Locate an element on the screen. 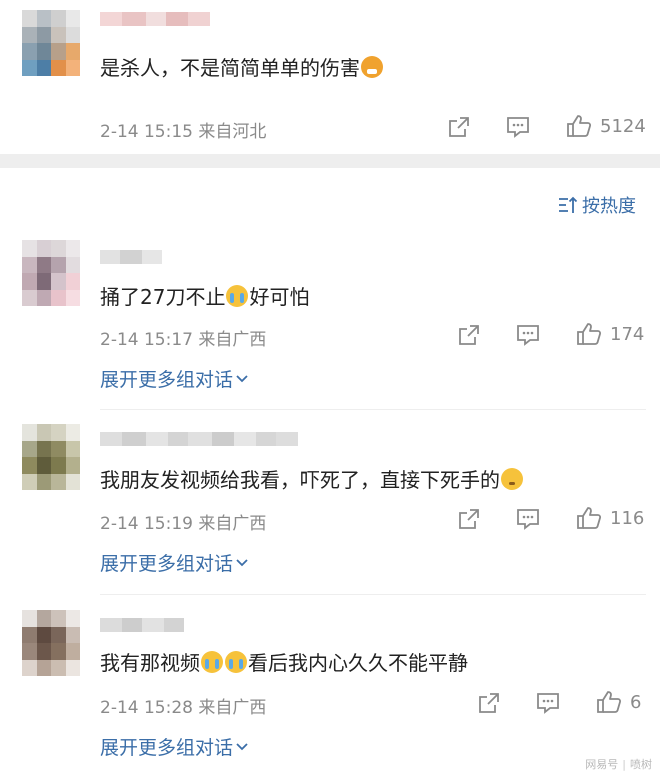 This screenshot has height=776, width=660. comment-text-part: 我有那视频 is located at coordinates (150, 663).